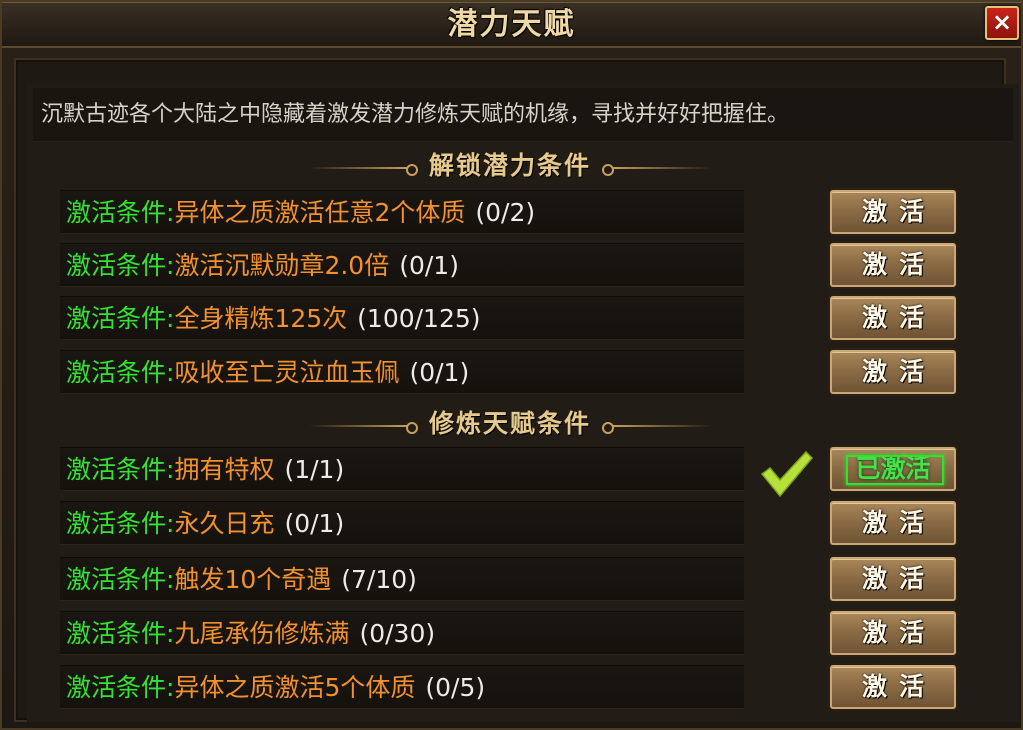 Image resolution: width=1023 pixels, height=730 pixels. What do you see at coordinates (261, 318) in the screenshot?
I see `condition-text: 全身精炼125次` at bounding box center [261, 318].